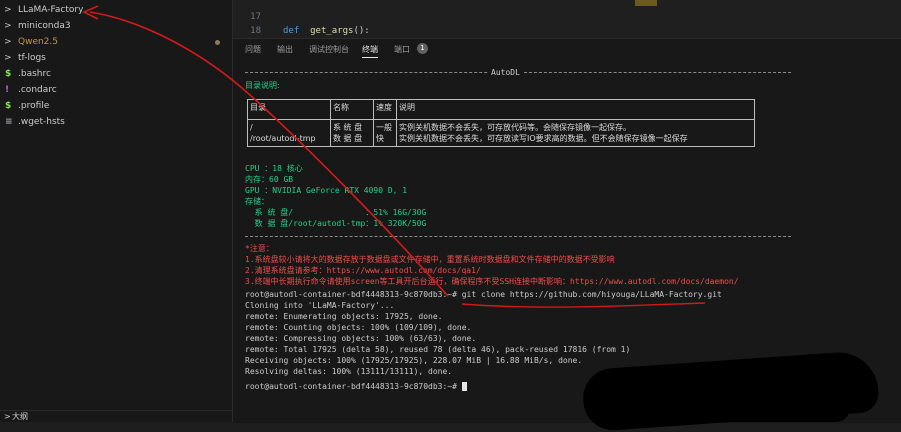 The image size is (901, 432). What do you see at coordinates (289, 109) in the screenshot?
I see `table-header: 目录` at bounding box center [289, 109].